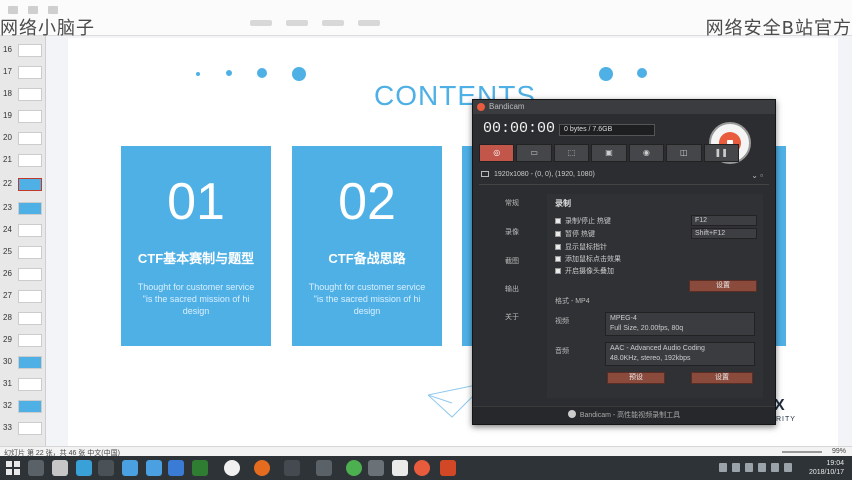 The height and width of the screenshot is (480, 852). I want to click on qq-browser-icon, so click(232, 468).